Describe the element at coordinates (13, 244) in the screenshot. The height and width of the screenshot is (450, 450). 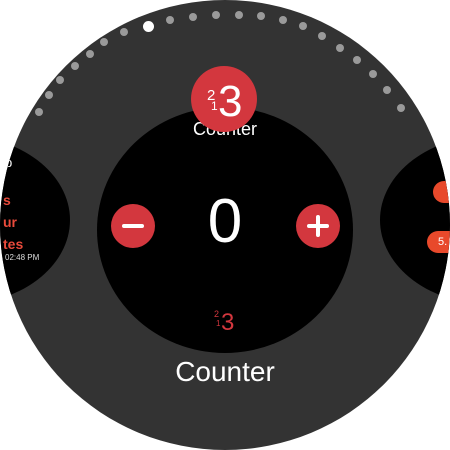
I see `previous-tile-line: tes` at that location.